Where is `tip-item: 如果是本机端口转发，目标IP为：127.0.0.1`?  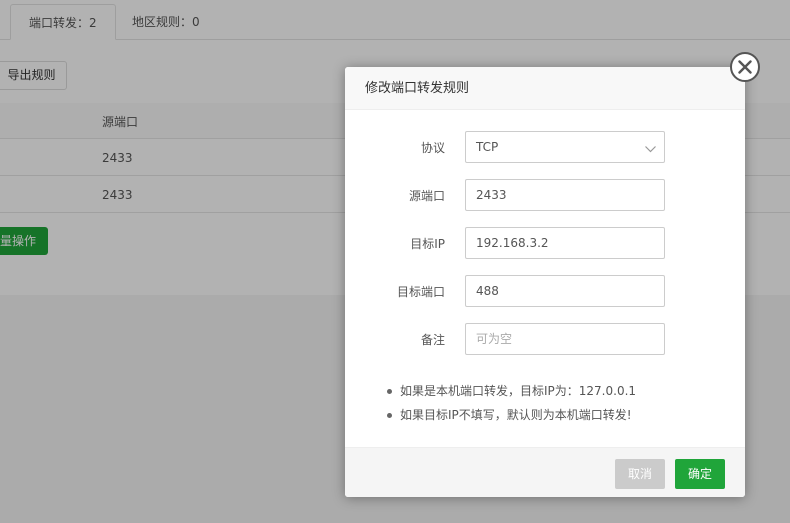
tip-item: 如果是本机端口转发，目标IP为：127.0.0.1 is located at coordinates (555, 396).